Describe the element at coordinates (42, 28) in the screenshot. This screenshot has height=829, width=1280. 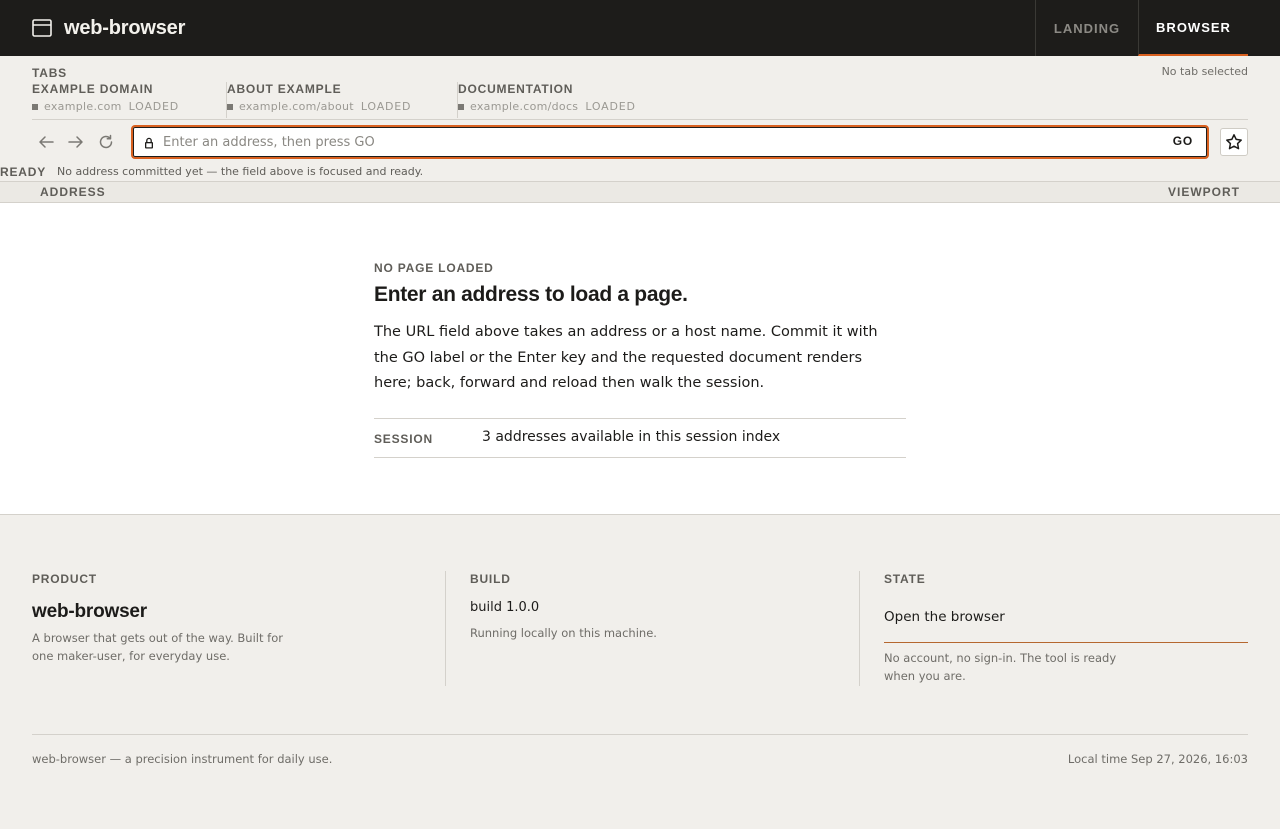
I see `browser-window-icon` at that location.